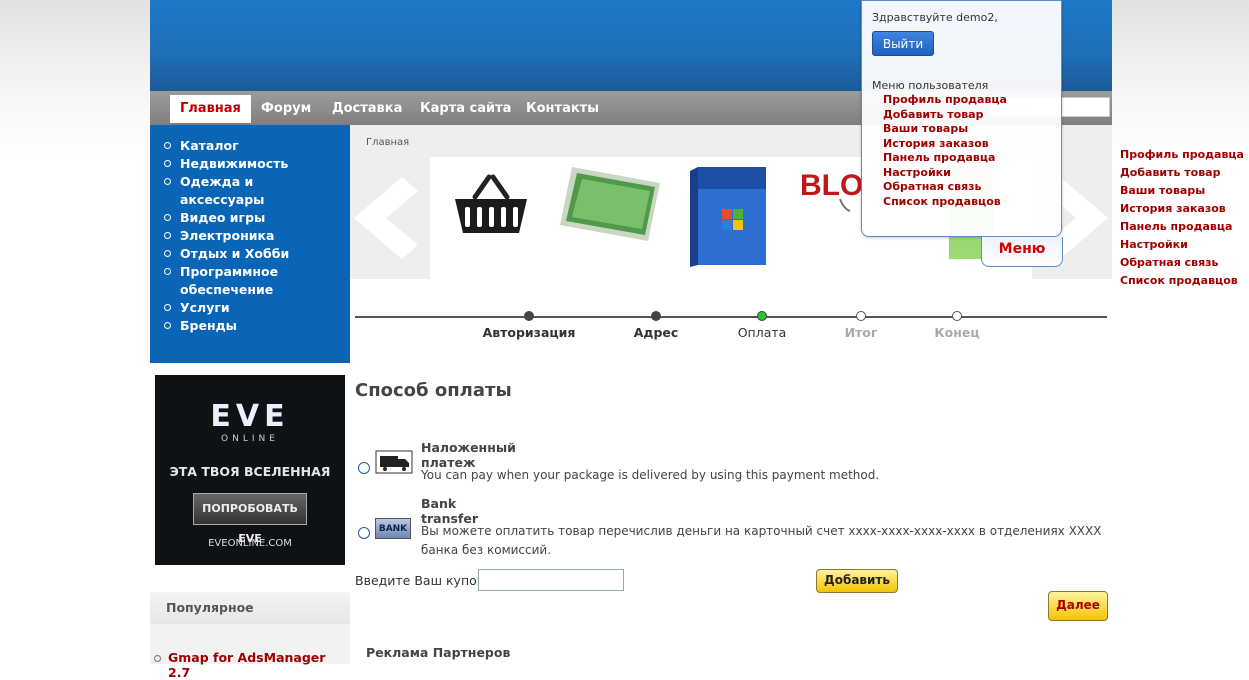  What do you see at coordinates (945, 202) in the screenshot?
I see `user-menu-sellers-list: Список продавцов` at bounding box center [945, 202].